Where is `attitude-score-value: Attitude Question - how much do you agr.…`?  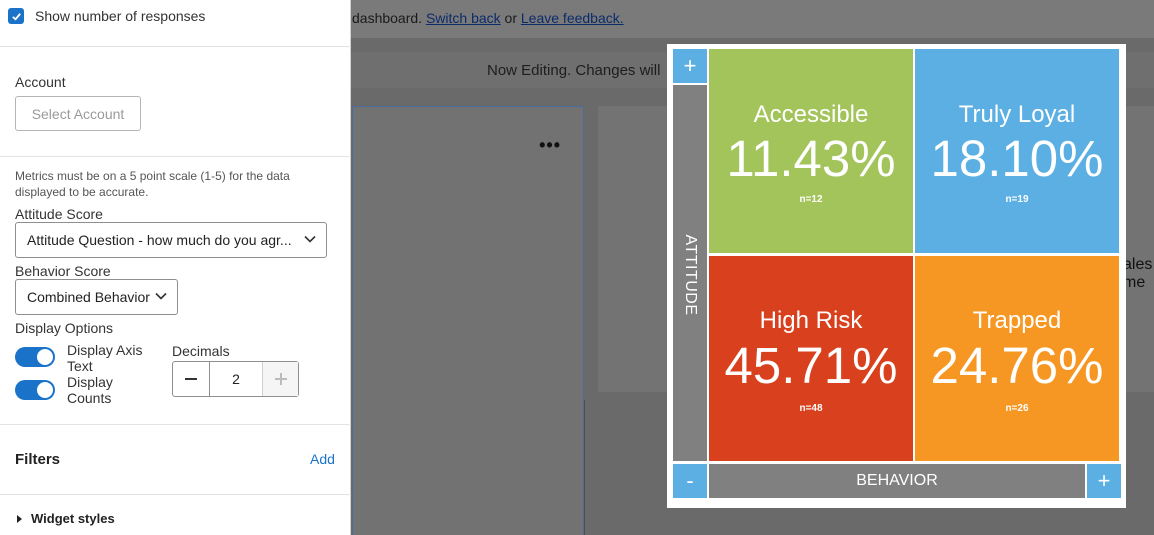 attitude-score-value: Attitude Question - how much do you agr.… is located at coordinates (159, 240).